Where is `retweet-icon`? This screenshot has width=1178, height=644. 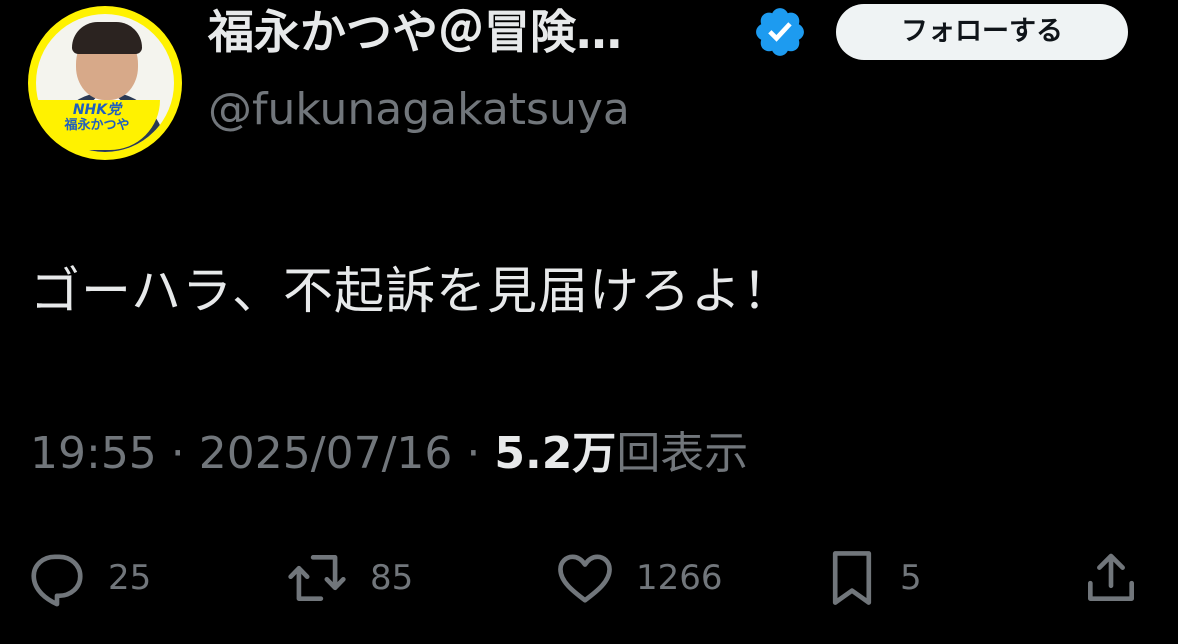 retweet-icon is located at coordinates (317, 578).